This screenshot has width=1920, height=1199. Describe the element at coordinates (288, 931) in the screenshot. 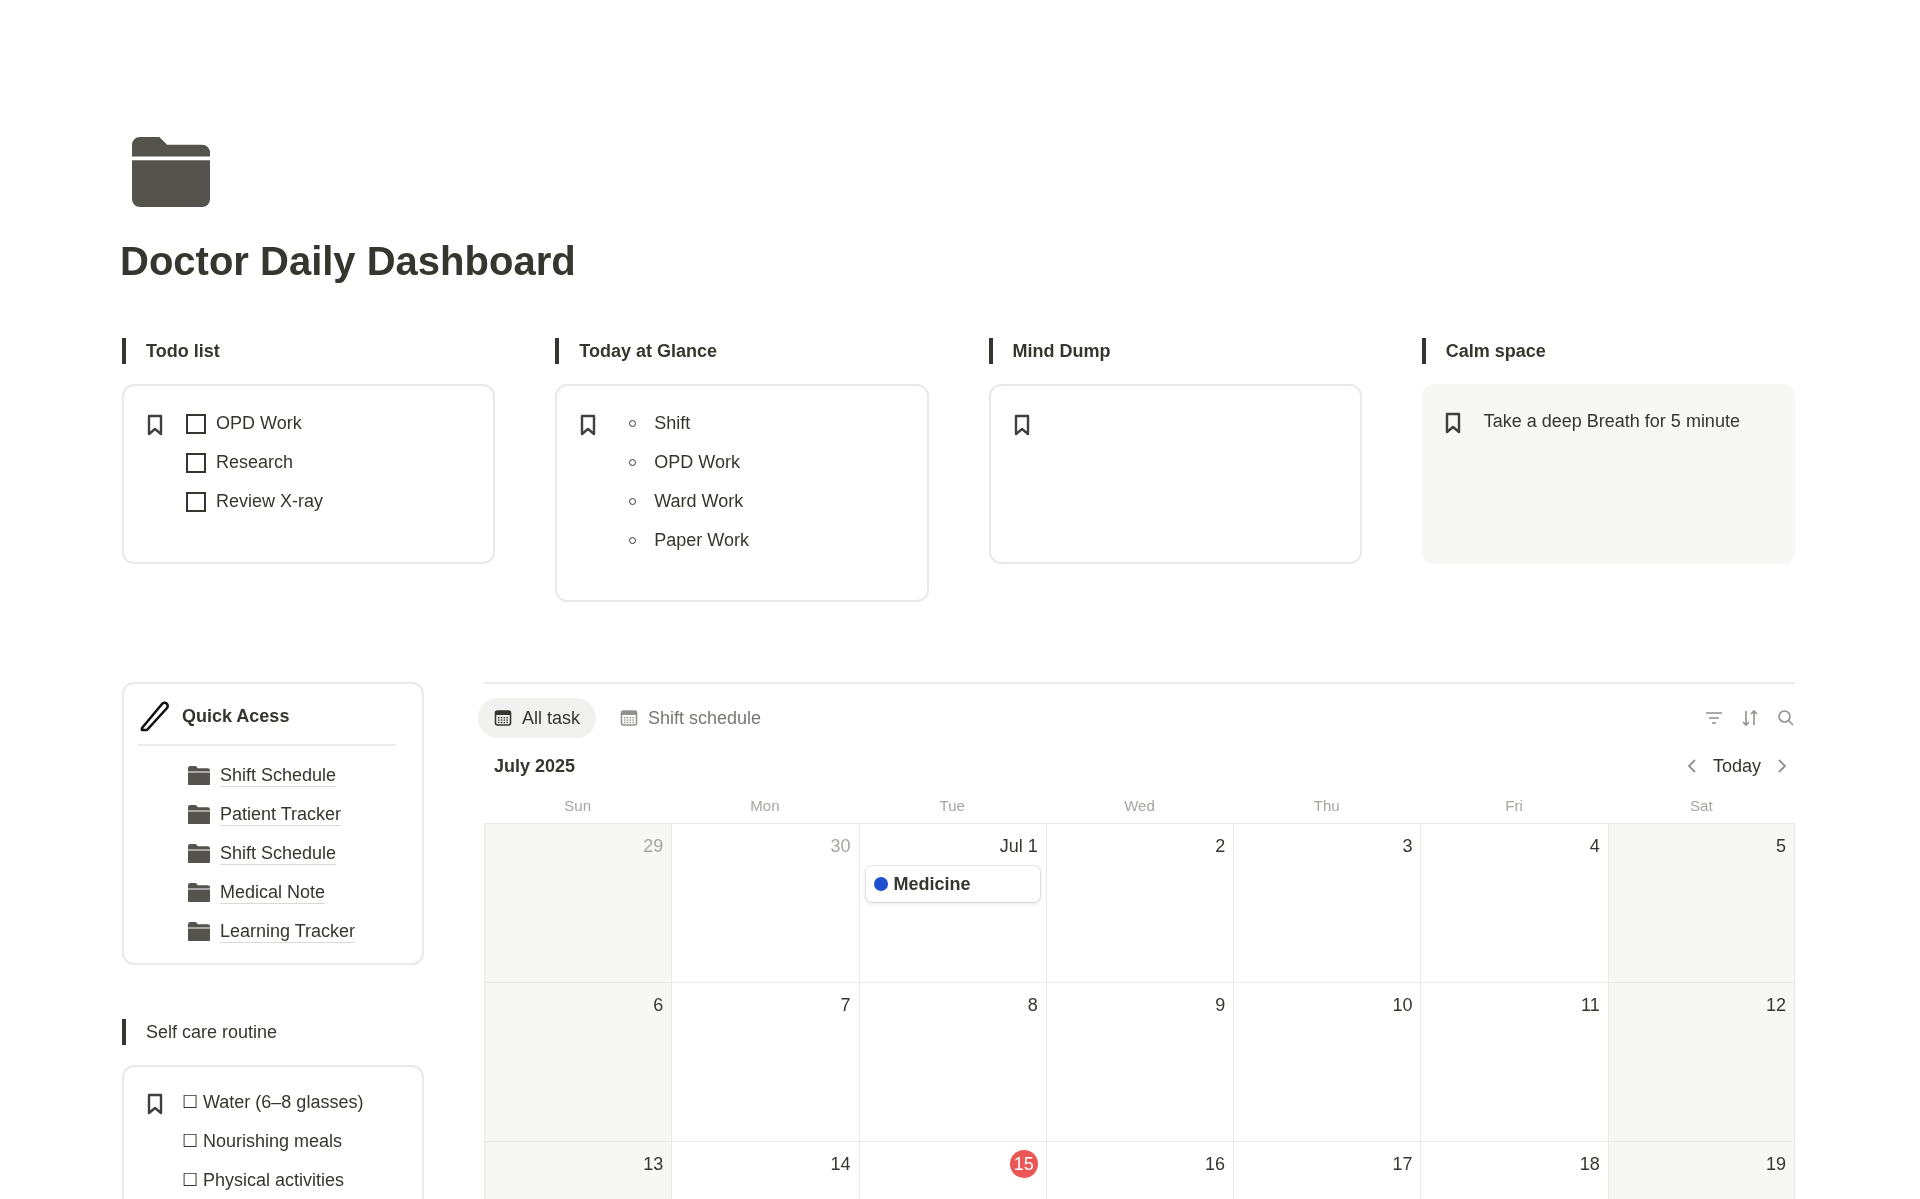

I see `page-link: Learning Tracker` at that location.